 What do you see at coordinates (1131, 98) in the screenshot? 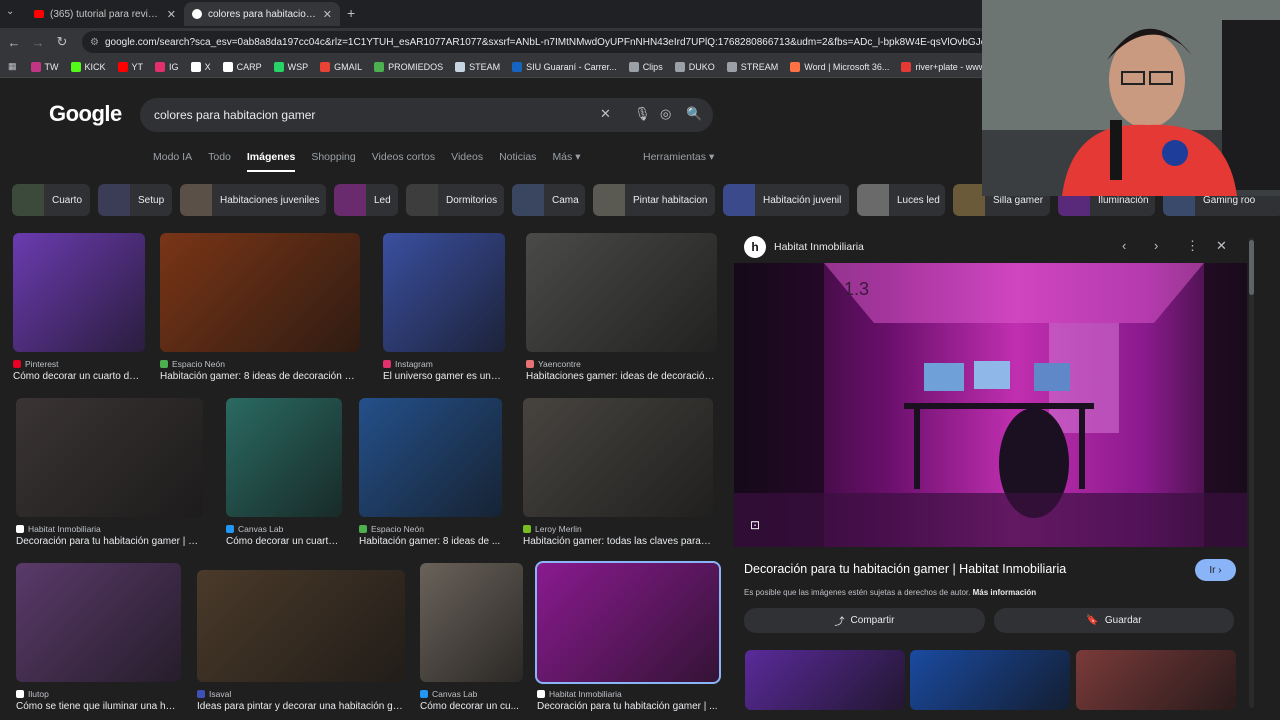
I see `streamer-camera-illustration` at bounding box center [1131, 98].